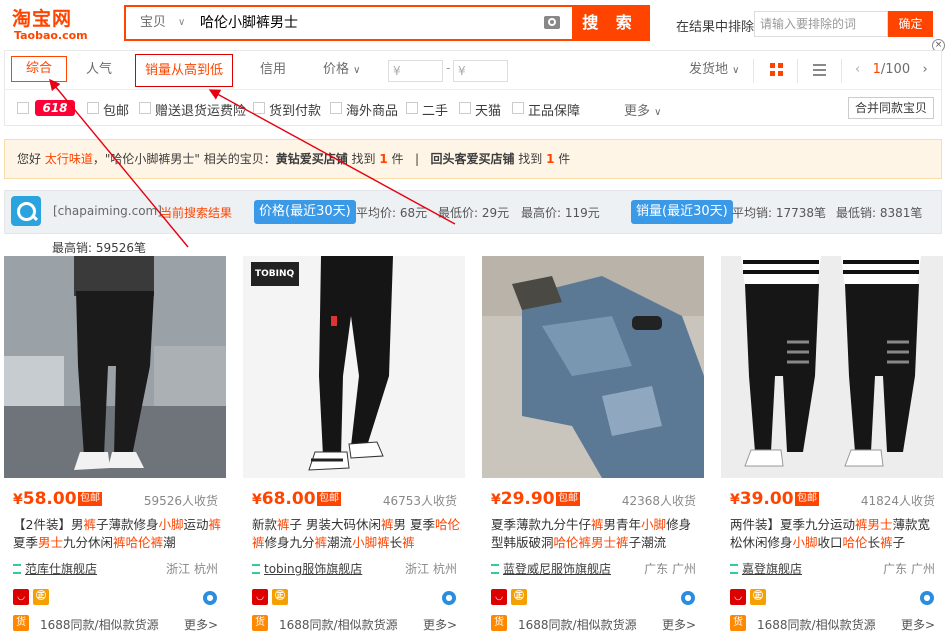  What do you see at coordinates (99, 70) in the screenshot?
I see `sort-popularity: 人气` at bounding box center [99, 70].